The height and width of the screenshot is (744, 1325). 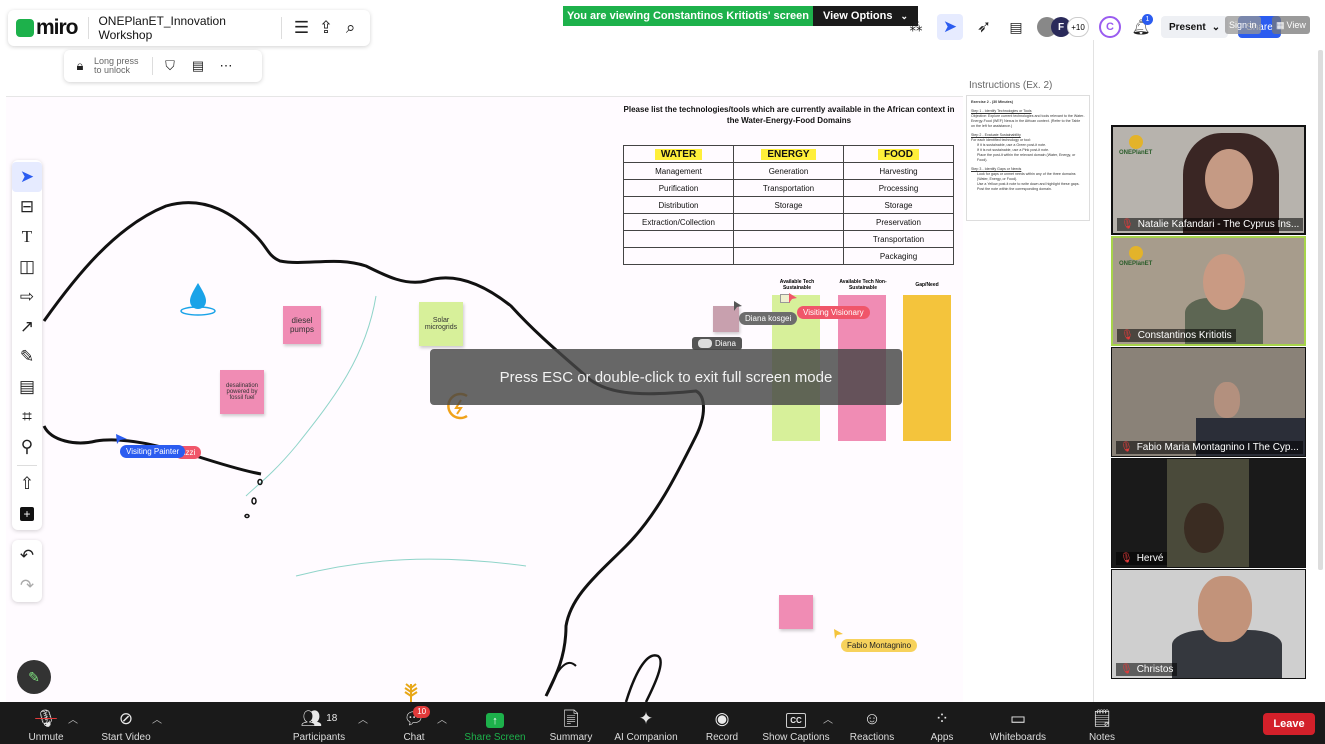 What do you see at coordinates (116, 65) in the screenshot?
I see `lock-label: Long press to unlock` at bounding box center [116, 65].